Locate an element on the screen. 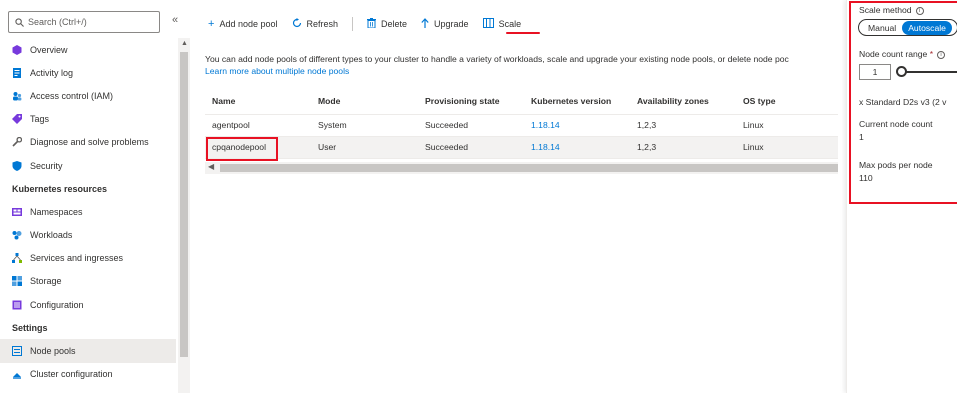 The height and width of the screenshot is (393, 957). node-count-min-input is located at coordinates (875, 72).